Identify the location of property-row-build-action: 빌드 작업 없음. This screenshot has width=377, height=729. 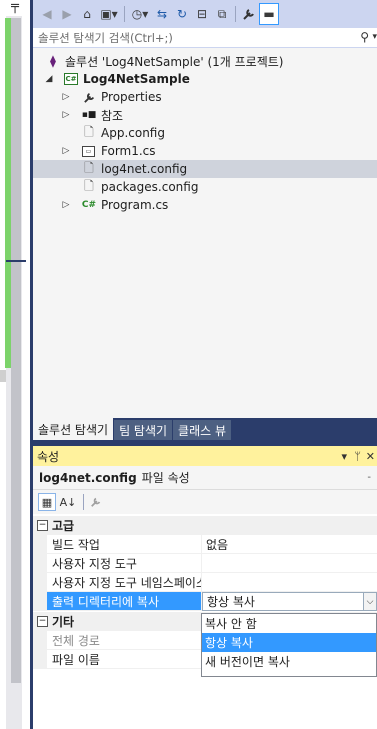
(205, 544).